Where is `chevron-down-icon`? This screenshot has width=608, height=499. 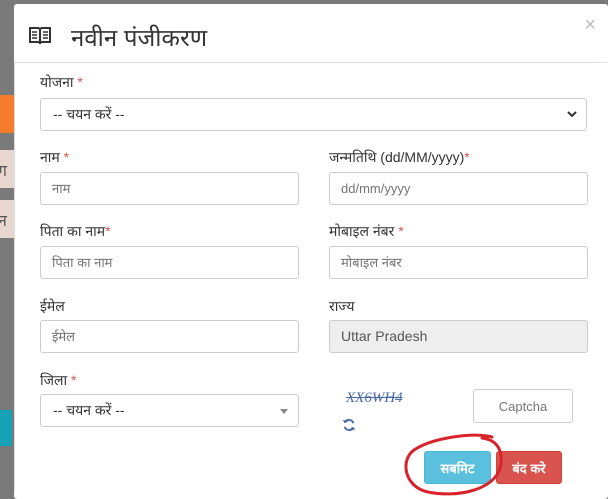 chevron-down-icon is located at coordinates (572, 114).